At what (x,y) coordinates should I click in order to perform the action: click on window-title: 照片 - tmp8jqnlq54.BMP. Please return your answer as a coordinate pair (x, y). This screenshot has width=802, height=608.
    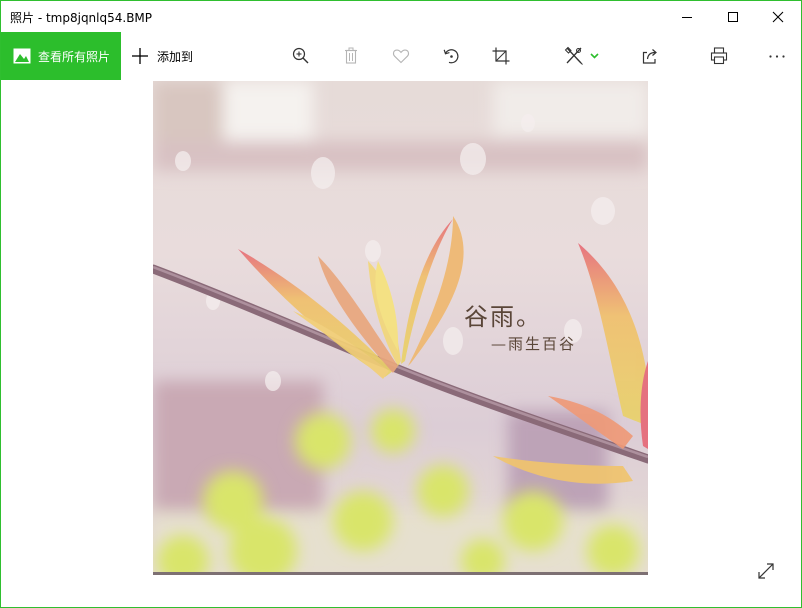
    Looking at the image, I should click on (81, 18).